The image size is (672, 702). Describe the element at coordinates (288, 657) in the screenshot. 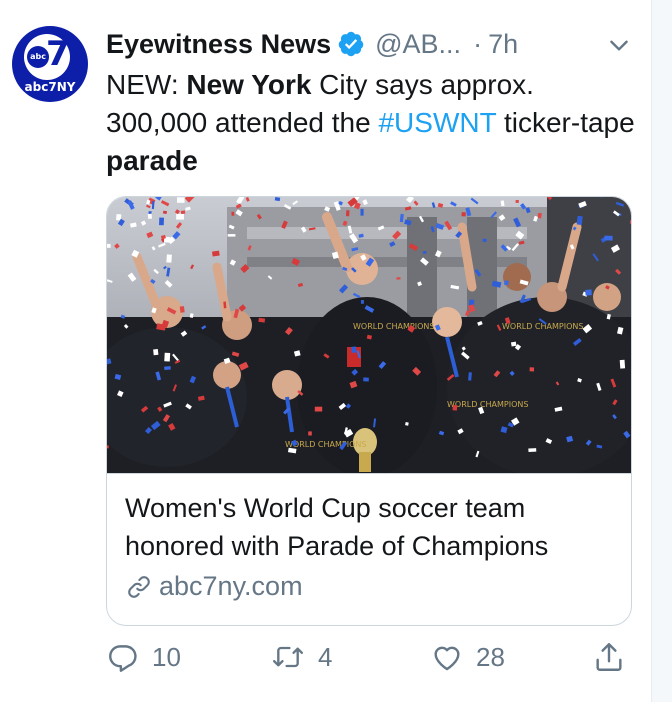

I see `retweet-icon` at that location.